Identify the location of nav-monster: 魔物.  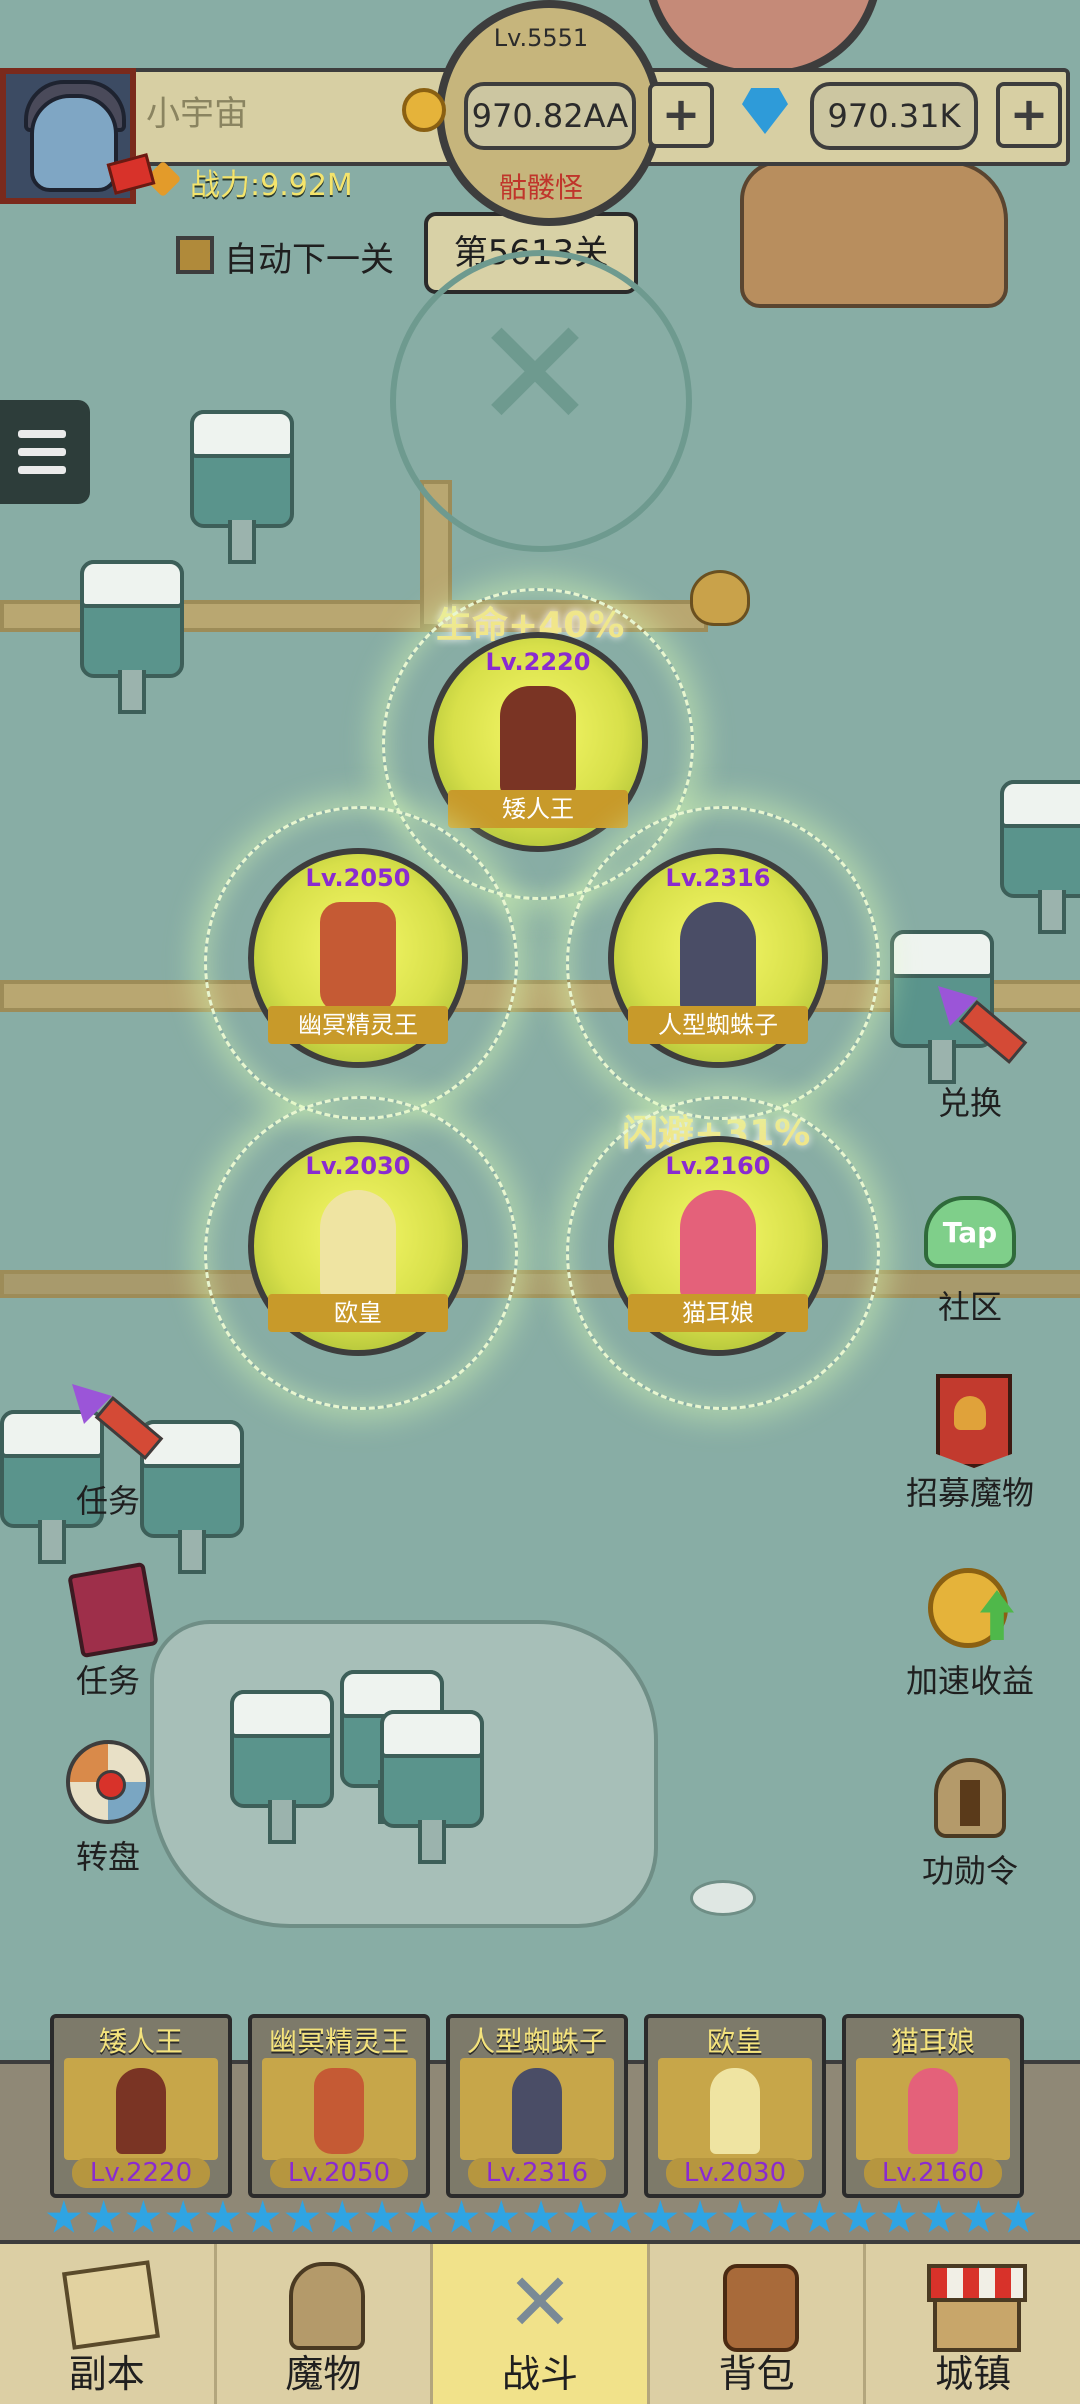
(325, 2324).